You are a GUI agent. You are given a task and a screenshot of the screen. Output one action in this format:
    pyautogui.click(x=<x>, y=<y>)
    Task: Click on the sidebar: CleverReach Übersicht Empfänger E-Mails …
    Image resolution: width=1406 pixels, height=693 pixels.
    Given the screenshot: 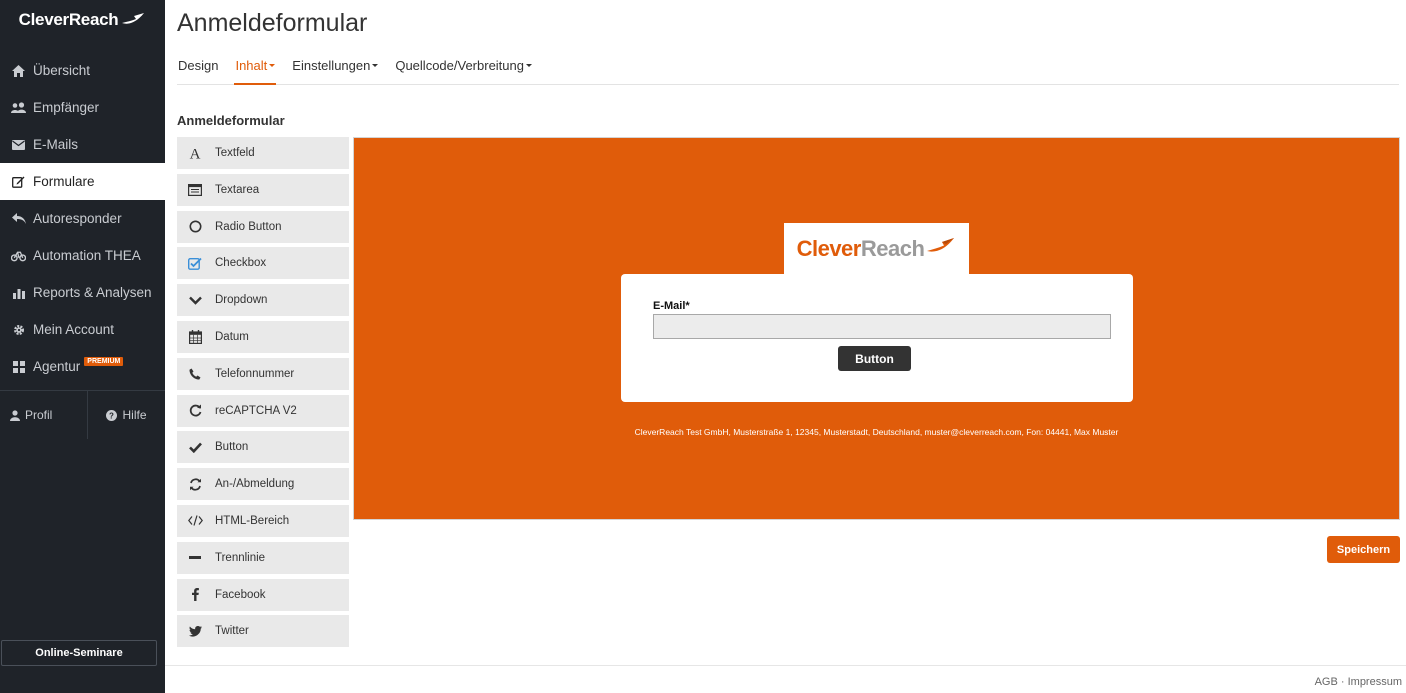 What is the action you would take?
    pyautogui.click(x=82, y=346)
    